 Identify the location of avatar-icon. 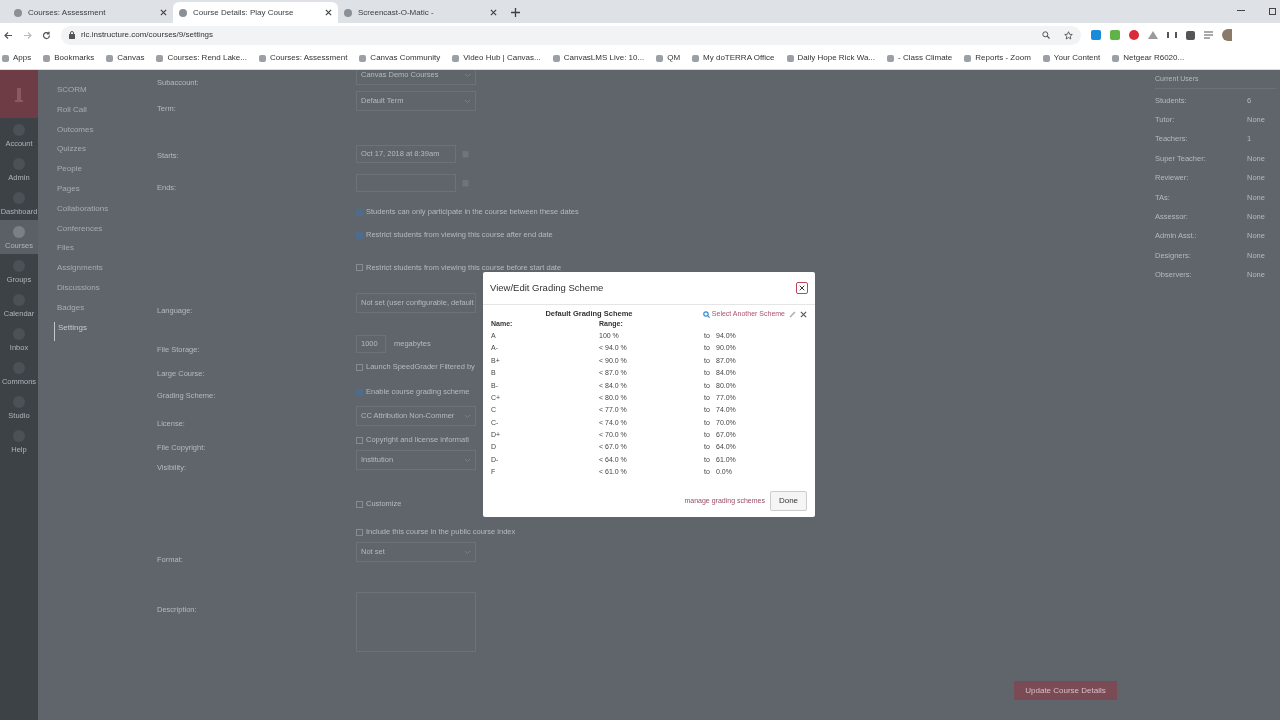
(1227, 35).